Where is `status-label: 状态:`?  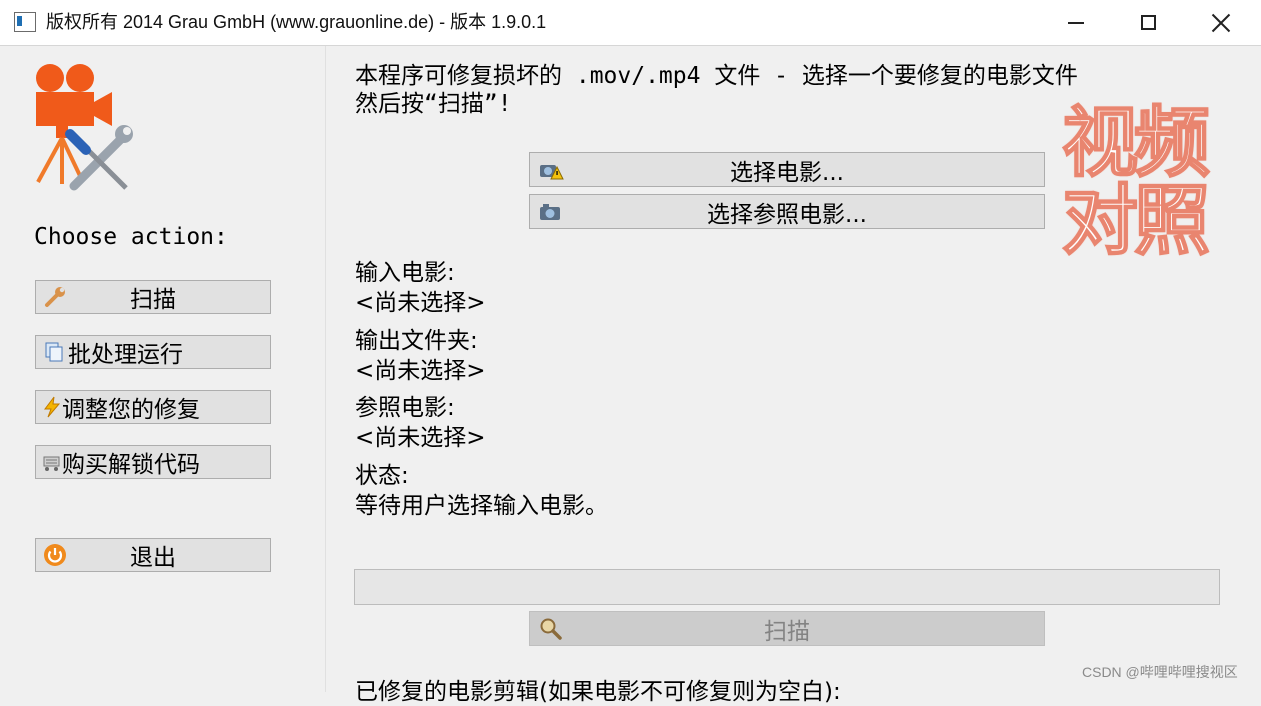 status-label: 状态: is located at coordinates (382, 476).